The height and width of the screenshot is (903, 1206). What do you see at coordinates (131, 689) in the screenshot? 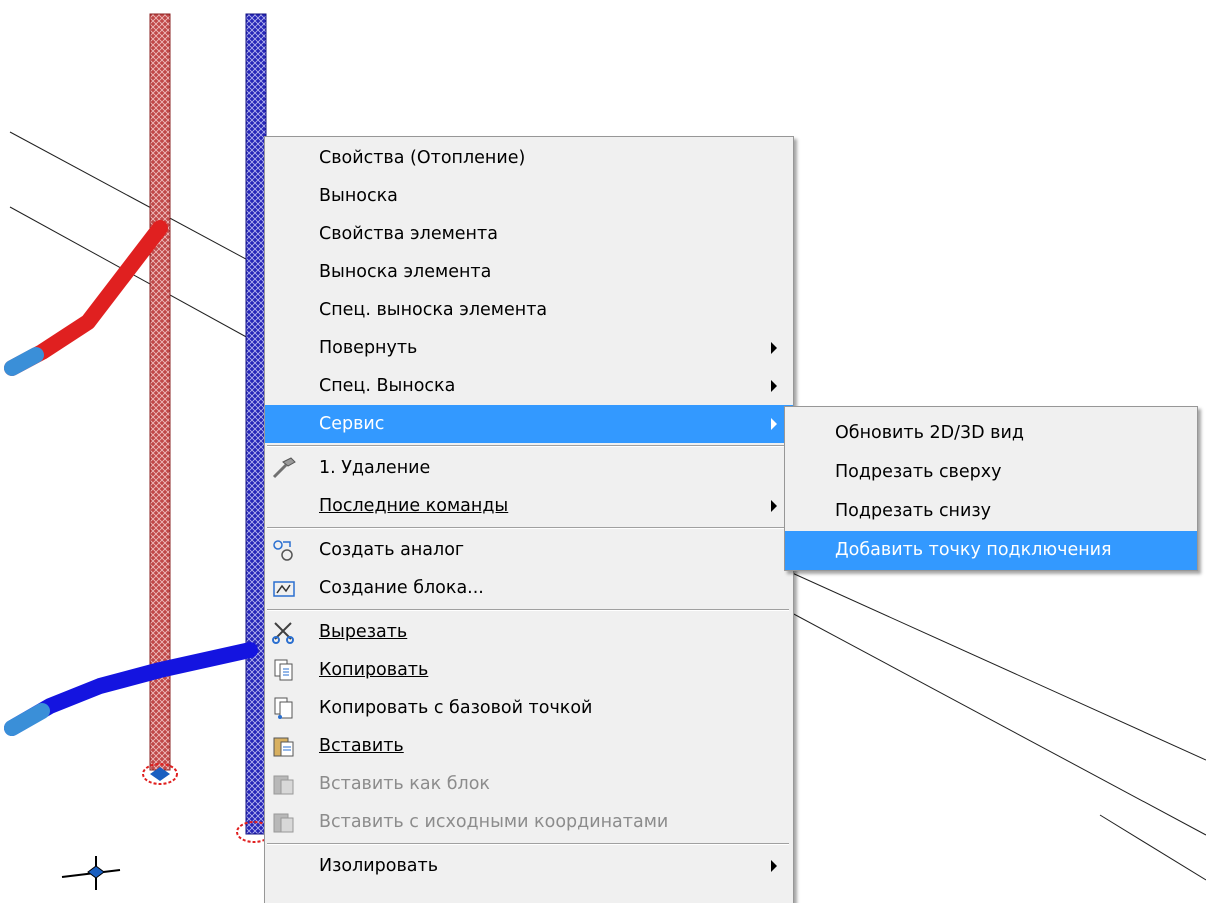
I see `return-branch-pipe` at bounding box center [131, 689].